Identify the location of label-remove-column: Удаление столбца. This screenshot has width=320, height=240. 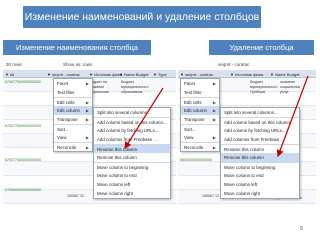
(261, 47).